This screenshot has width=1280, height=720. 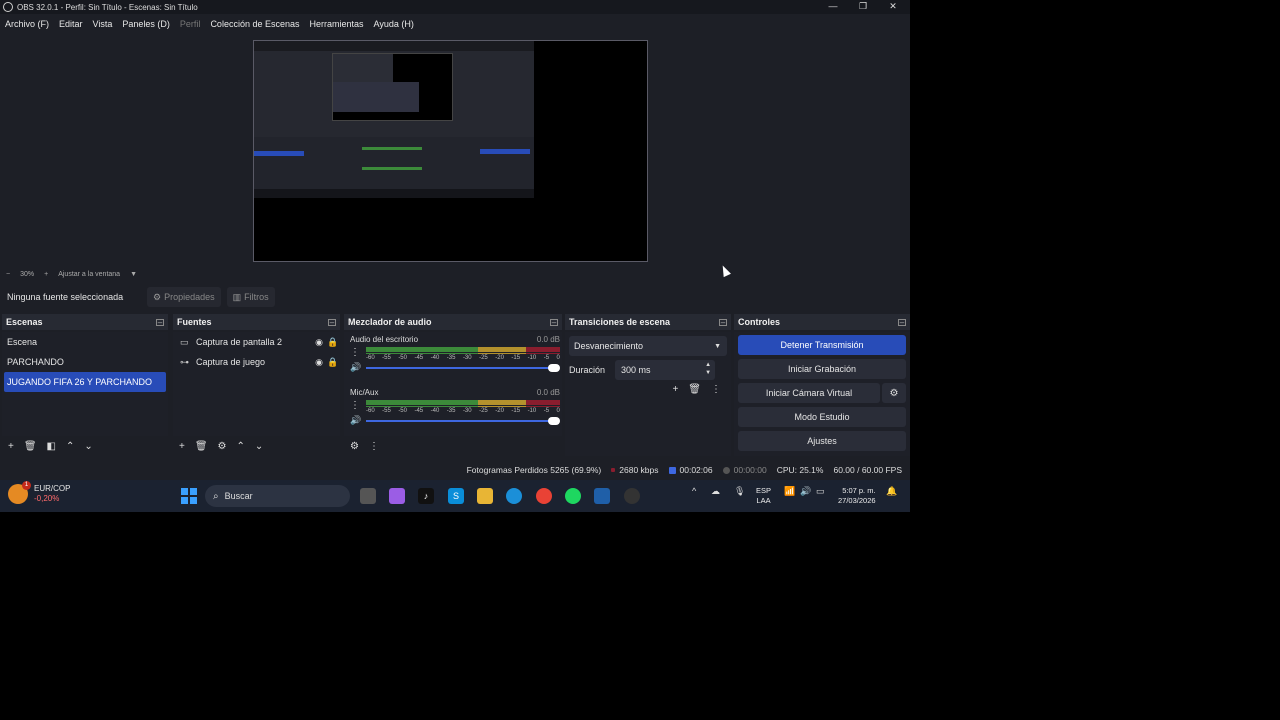 What do you see at coordinates (893, 7) in the screenshot?
I see `close-button: ✕` at bounding box center [893, 7].